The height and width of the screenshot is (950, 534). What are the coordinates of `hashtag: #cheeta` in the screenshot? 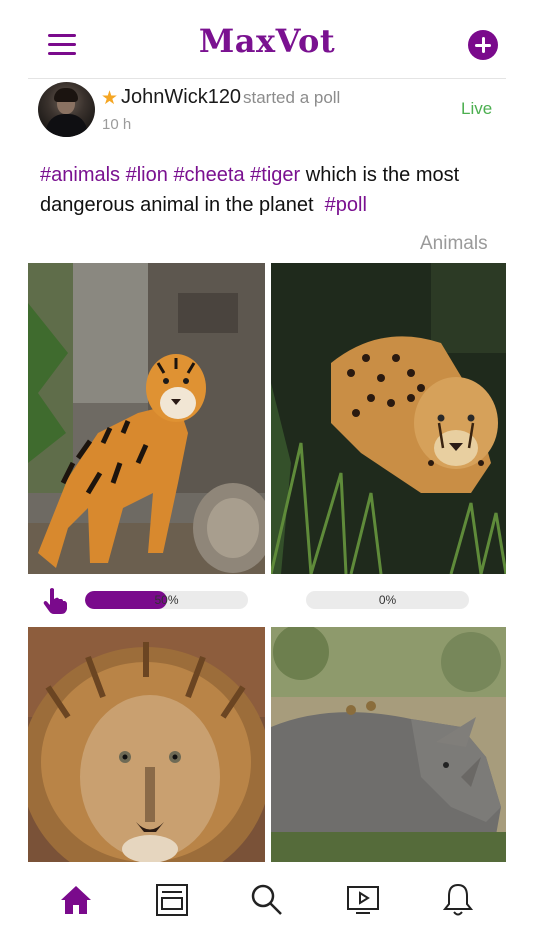 It's located at (208, 175).